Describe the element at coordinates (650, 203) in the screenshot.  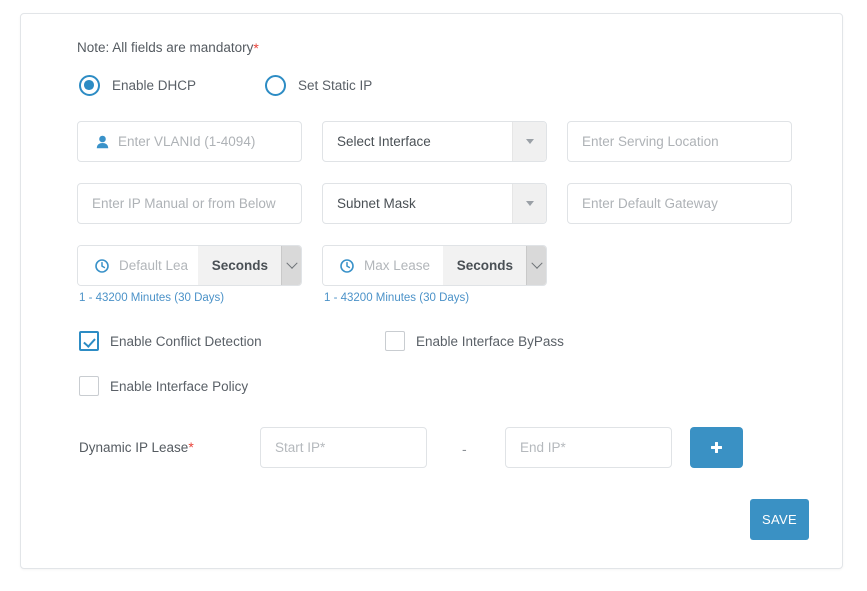
I see `default-gateway-placeholder: Enter Default Gateway` at that location.